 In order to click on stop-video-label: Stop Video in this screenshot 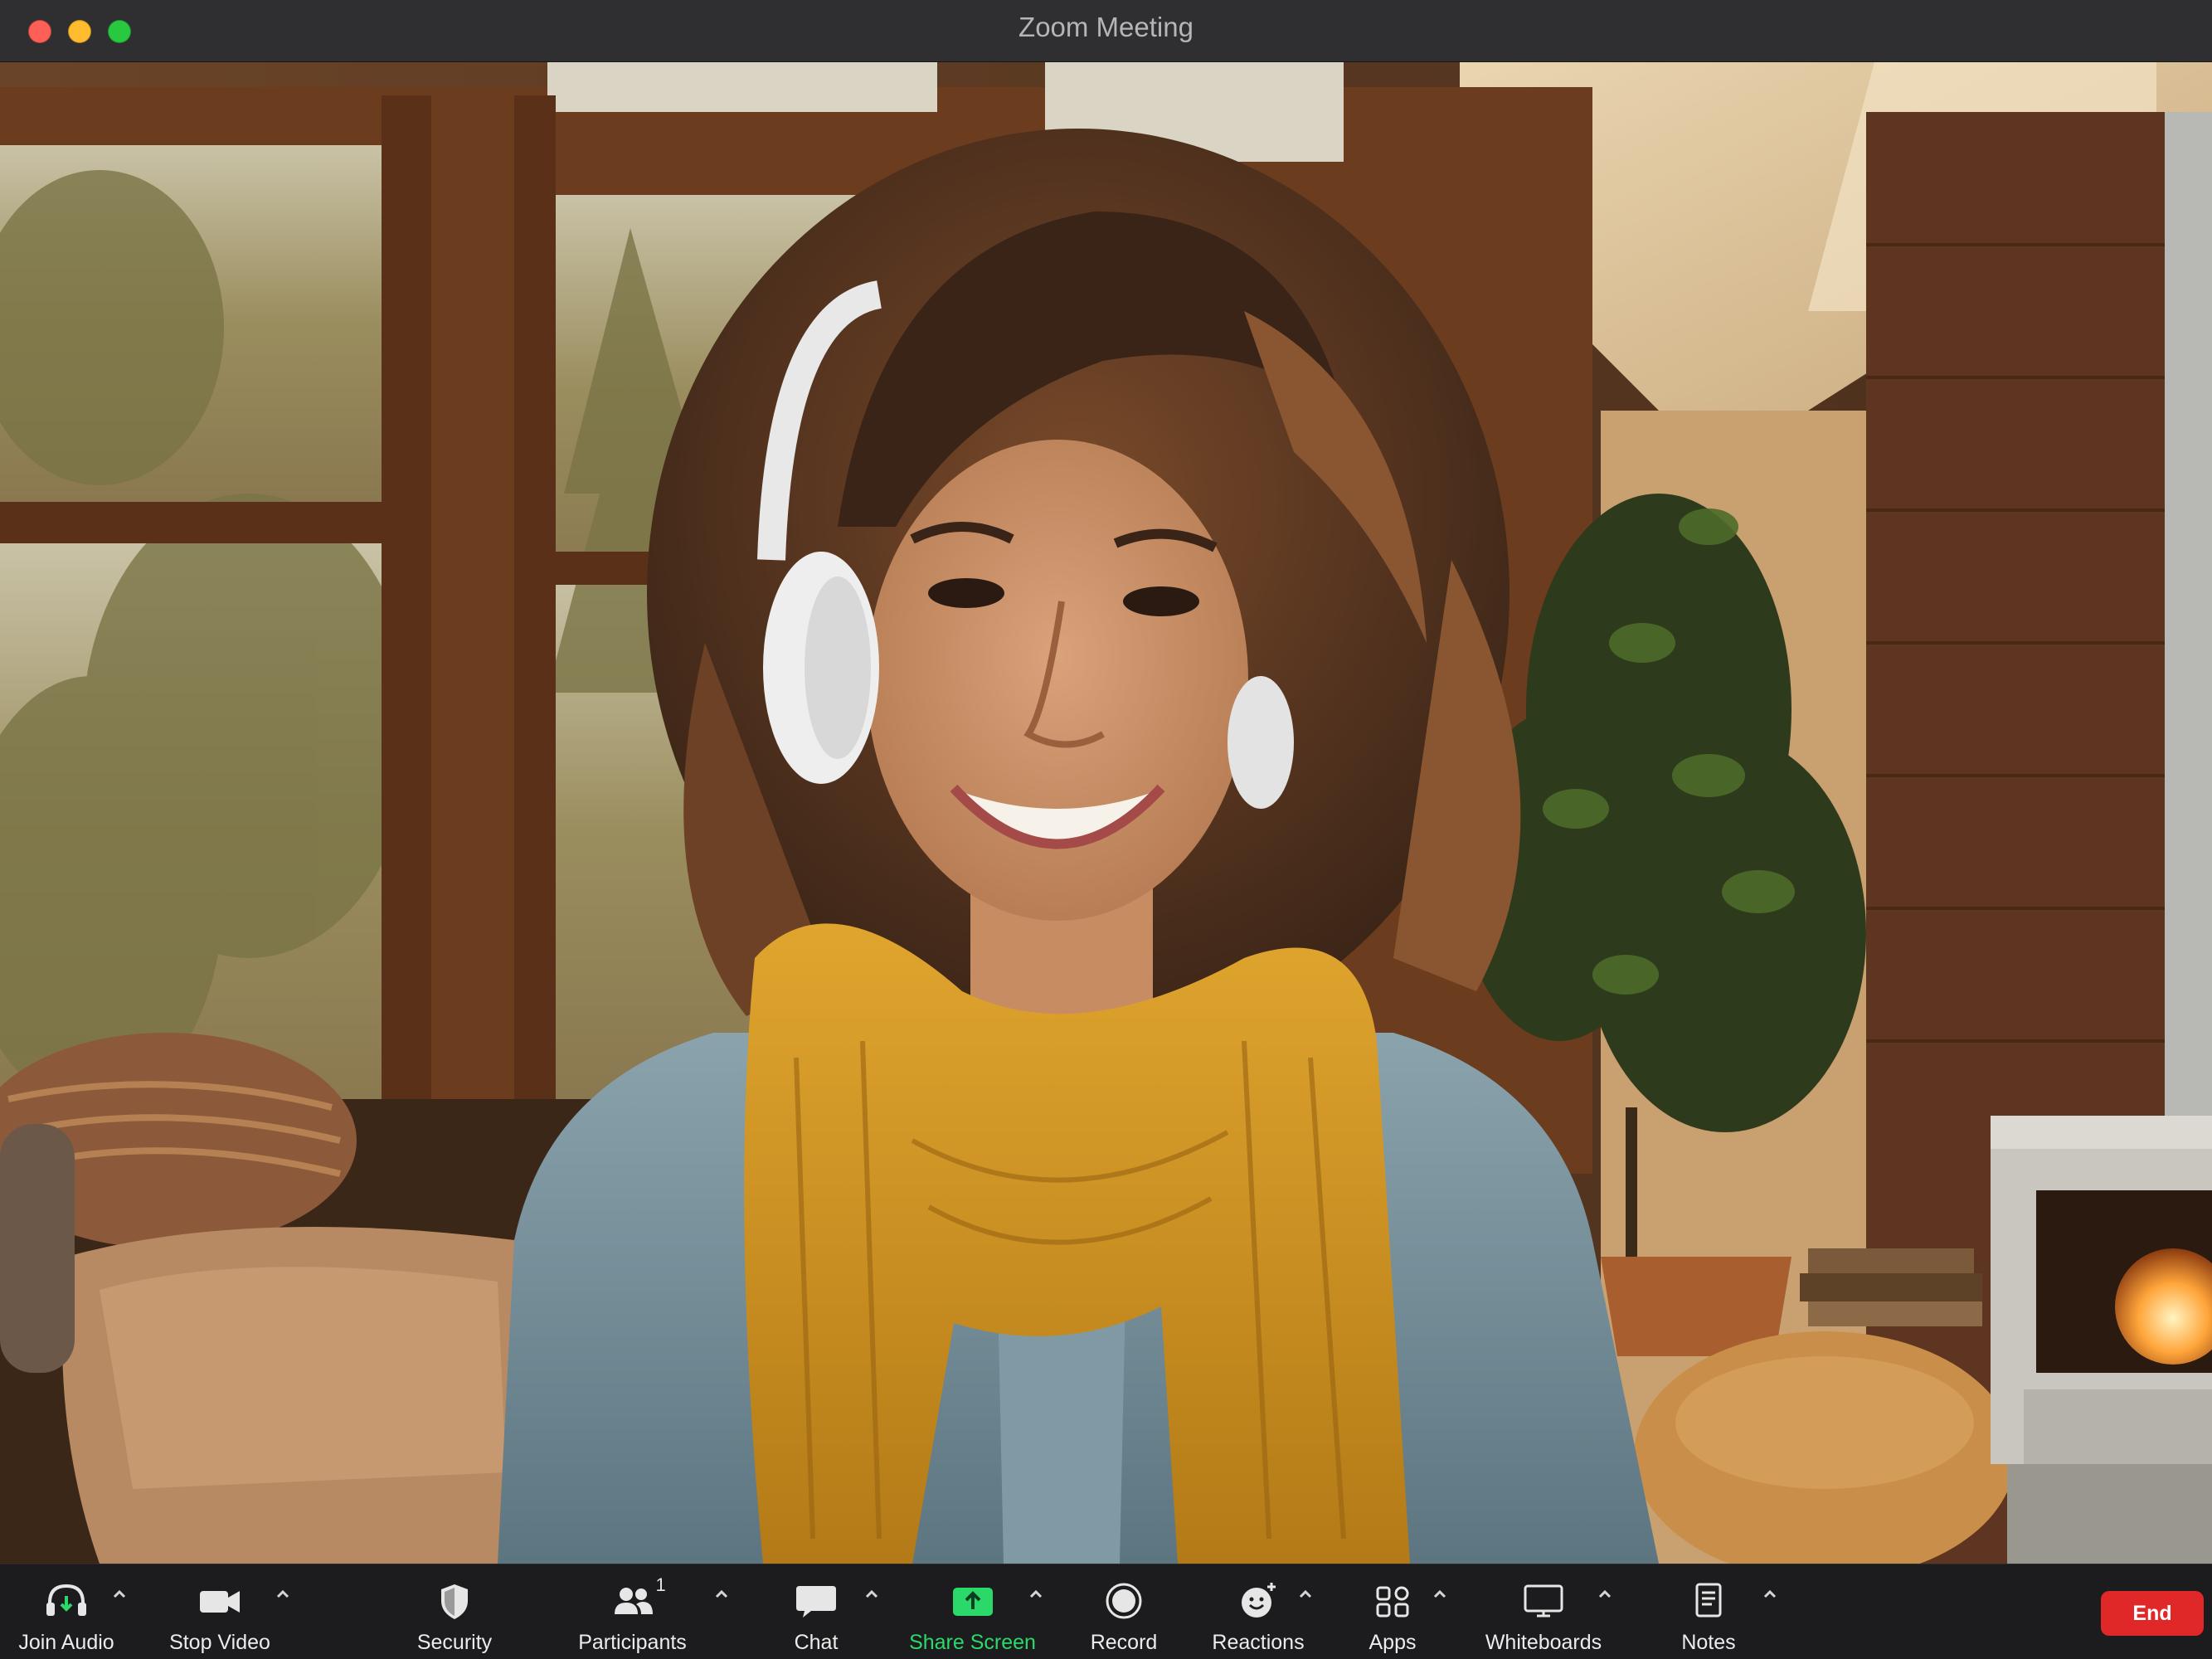, I will do `click(220, 1642)`.